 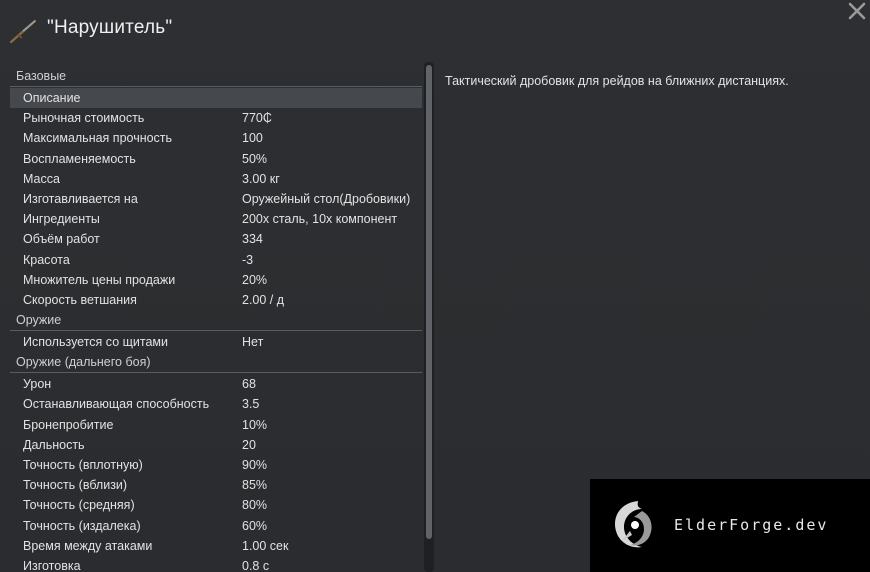 I want to click on stat-label: Урон, so click(x=37, y=384).